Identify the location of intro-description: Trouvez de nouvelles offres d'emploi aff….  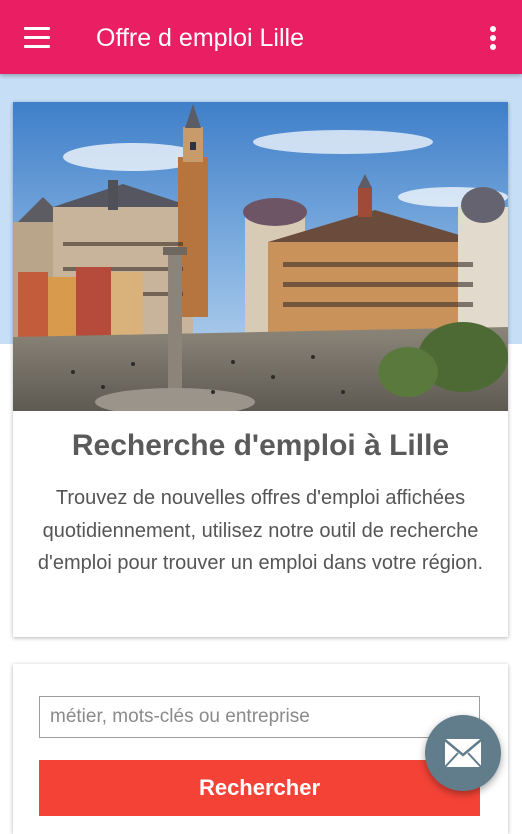
(260, 530).